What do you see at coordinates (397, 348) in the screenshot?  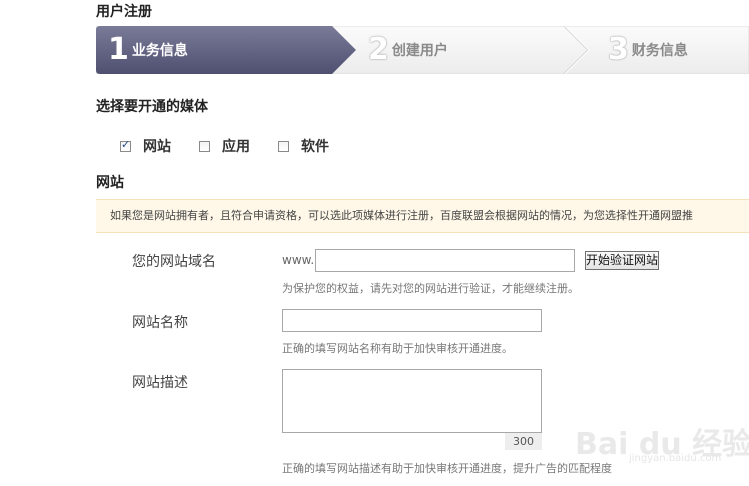 I see `site-name-hint: 正确的填写网站名称有助于加快审核开通进度。` at bounding box center [397, 348].